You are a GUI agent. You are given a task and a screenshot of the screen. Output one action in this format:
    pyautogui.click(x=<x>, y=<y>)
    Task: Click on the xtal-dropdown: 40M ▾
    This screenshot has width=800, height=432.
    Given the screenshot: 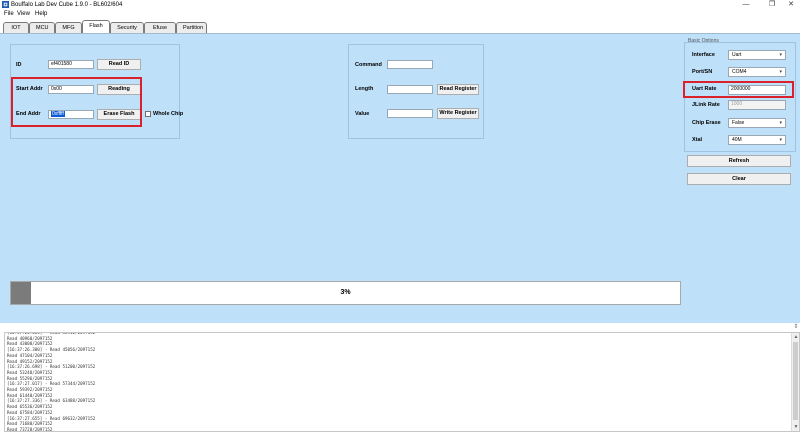 What is the action you would take?
    pyautogui.click(x=757, y=140)
    